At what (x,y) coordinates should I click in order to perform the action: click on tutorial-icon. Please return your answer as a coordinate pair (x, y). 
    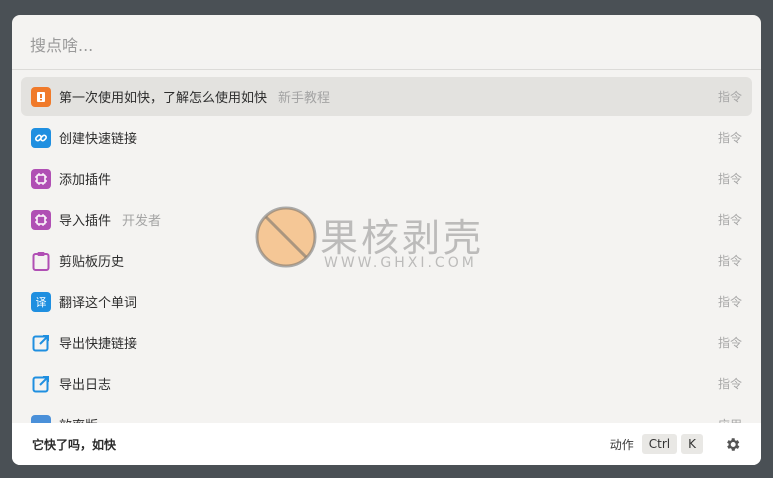
    Looking at the image, I should click on (41, 96).